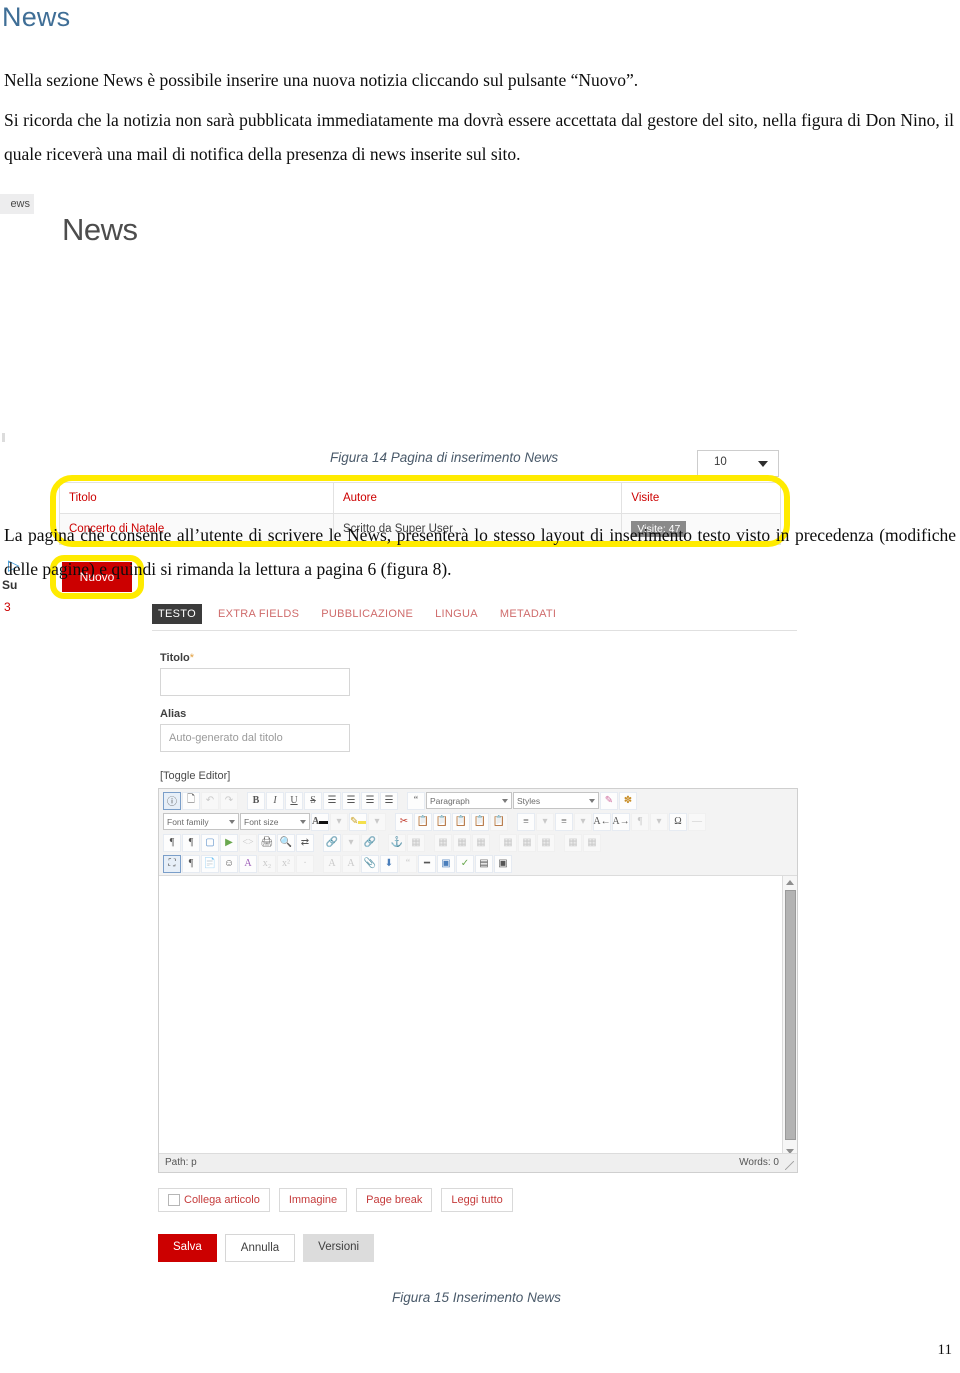  Describe the element at coordinates (339, 821) in the screenshot. I see `text-color-dropdown-icon: ▾` at that location.